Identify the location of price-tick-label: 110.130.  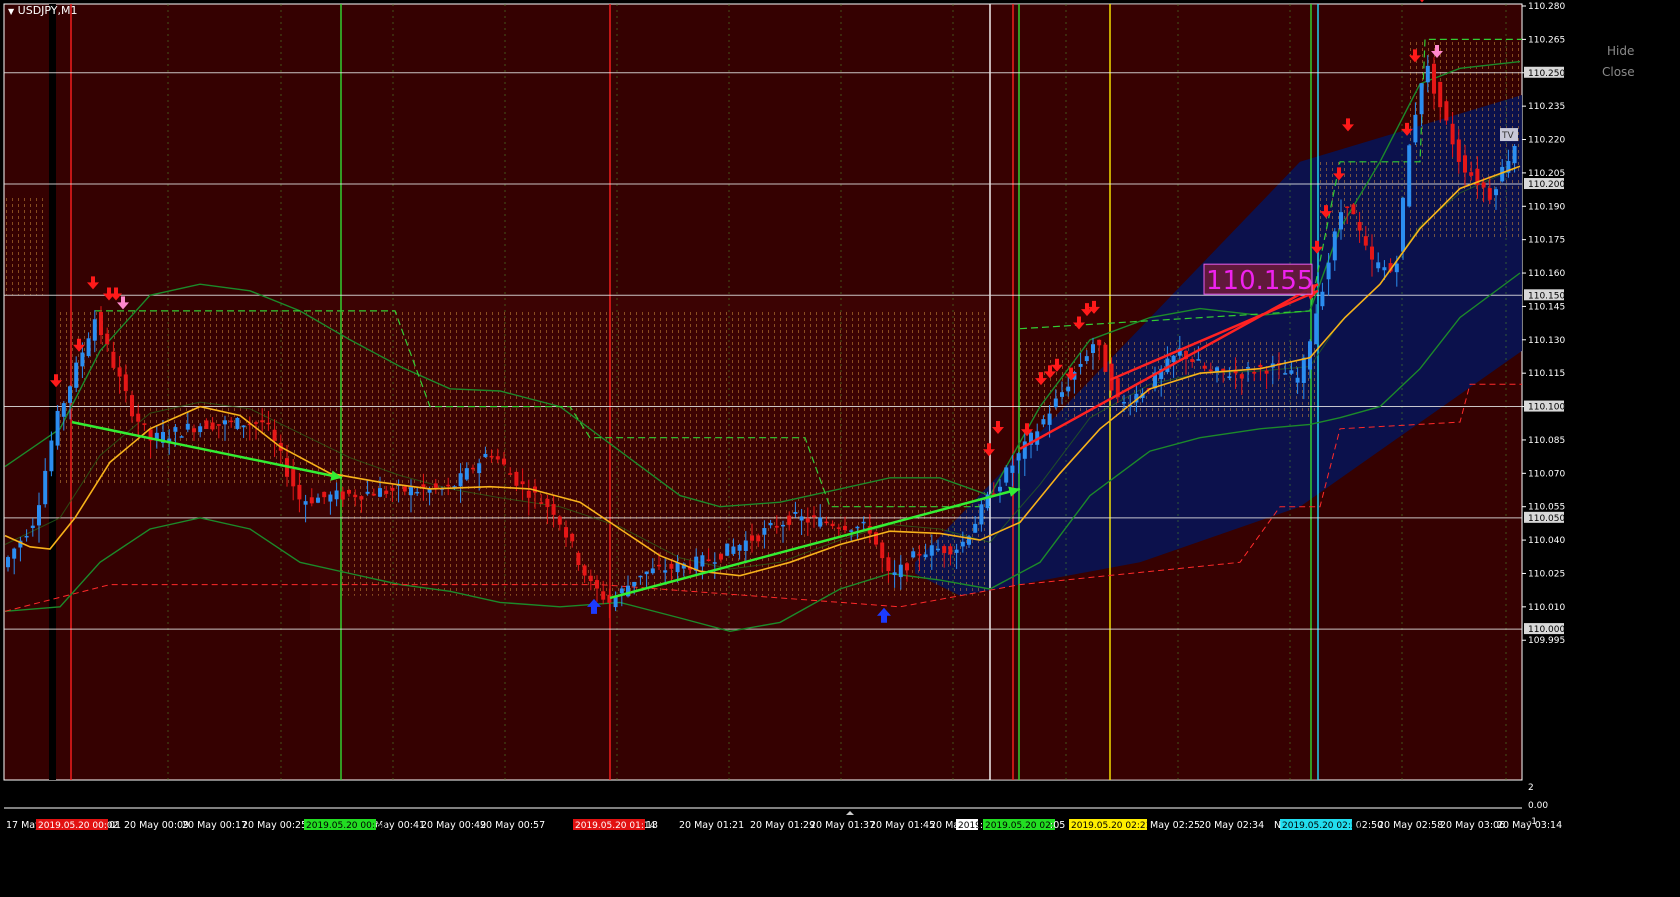
(1546, 341).